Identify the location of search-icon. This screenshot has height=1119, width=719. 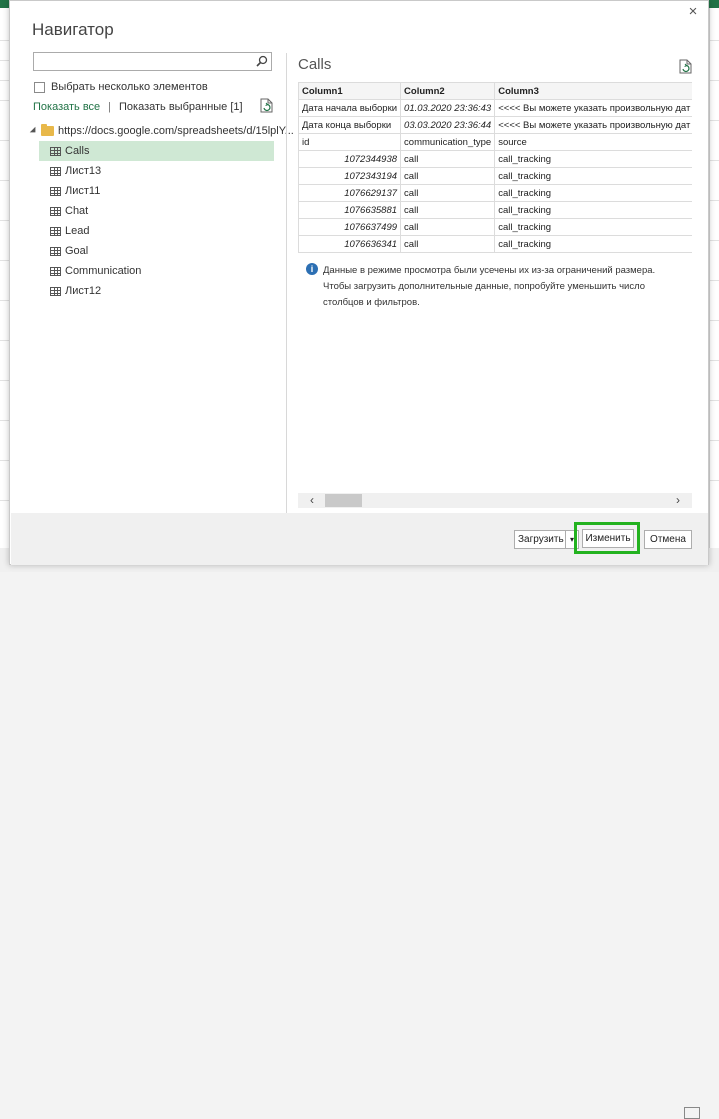
(262, 61).